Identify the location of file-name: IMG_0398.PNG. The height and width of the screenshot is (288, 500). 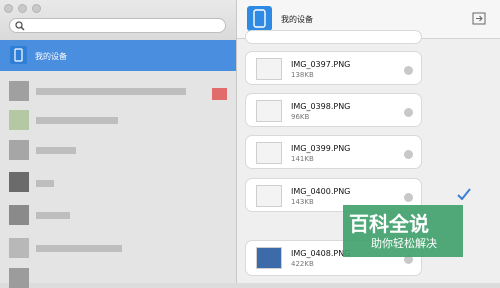
(321, 106).